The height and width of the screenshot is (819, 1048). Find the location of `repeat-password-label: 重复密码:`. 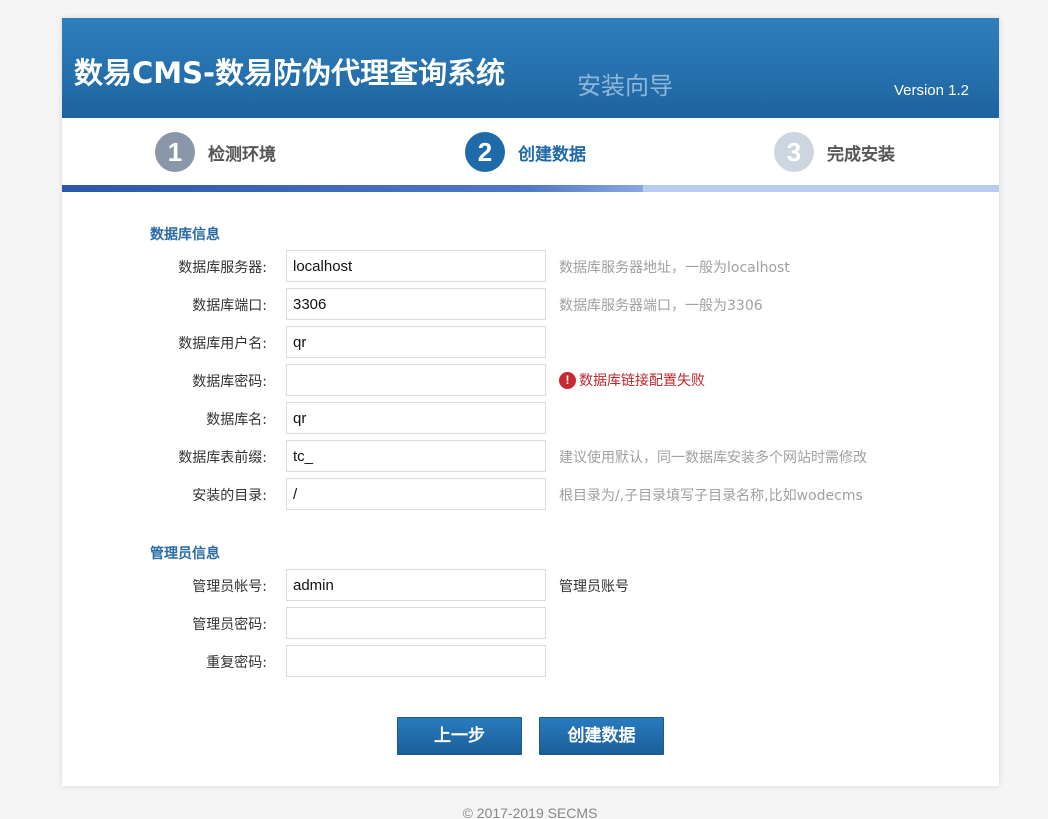

repeat-password-label: 重复密码: is located at coordinates (236, 663).